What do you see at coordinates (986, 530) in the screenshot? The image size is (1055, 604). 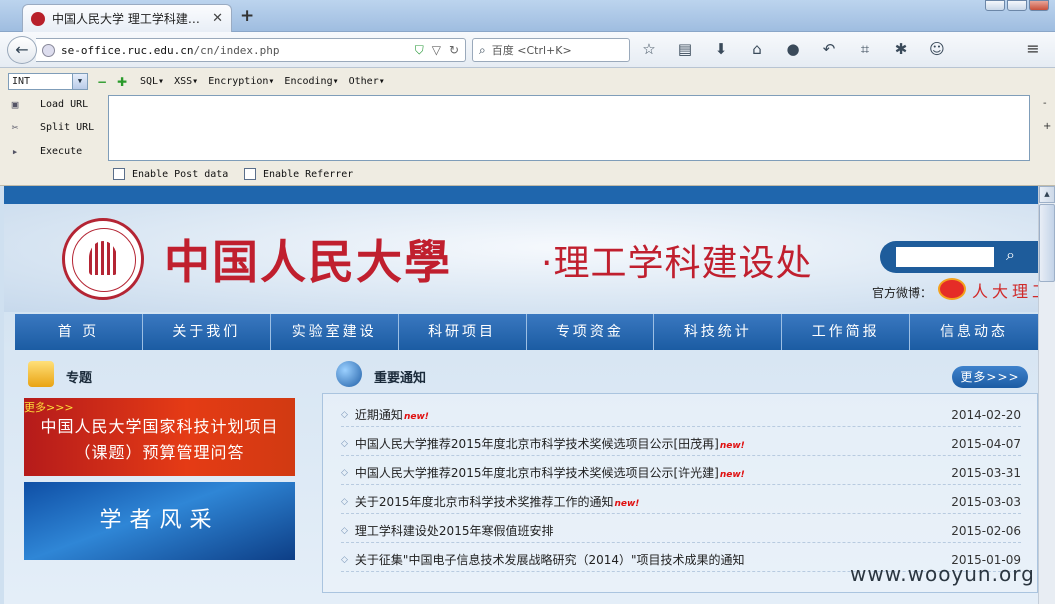 I see `notice-date: 2015-02-06` at bounding box center [986, 530].